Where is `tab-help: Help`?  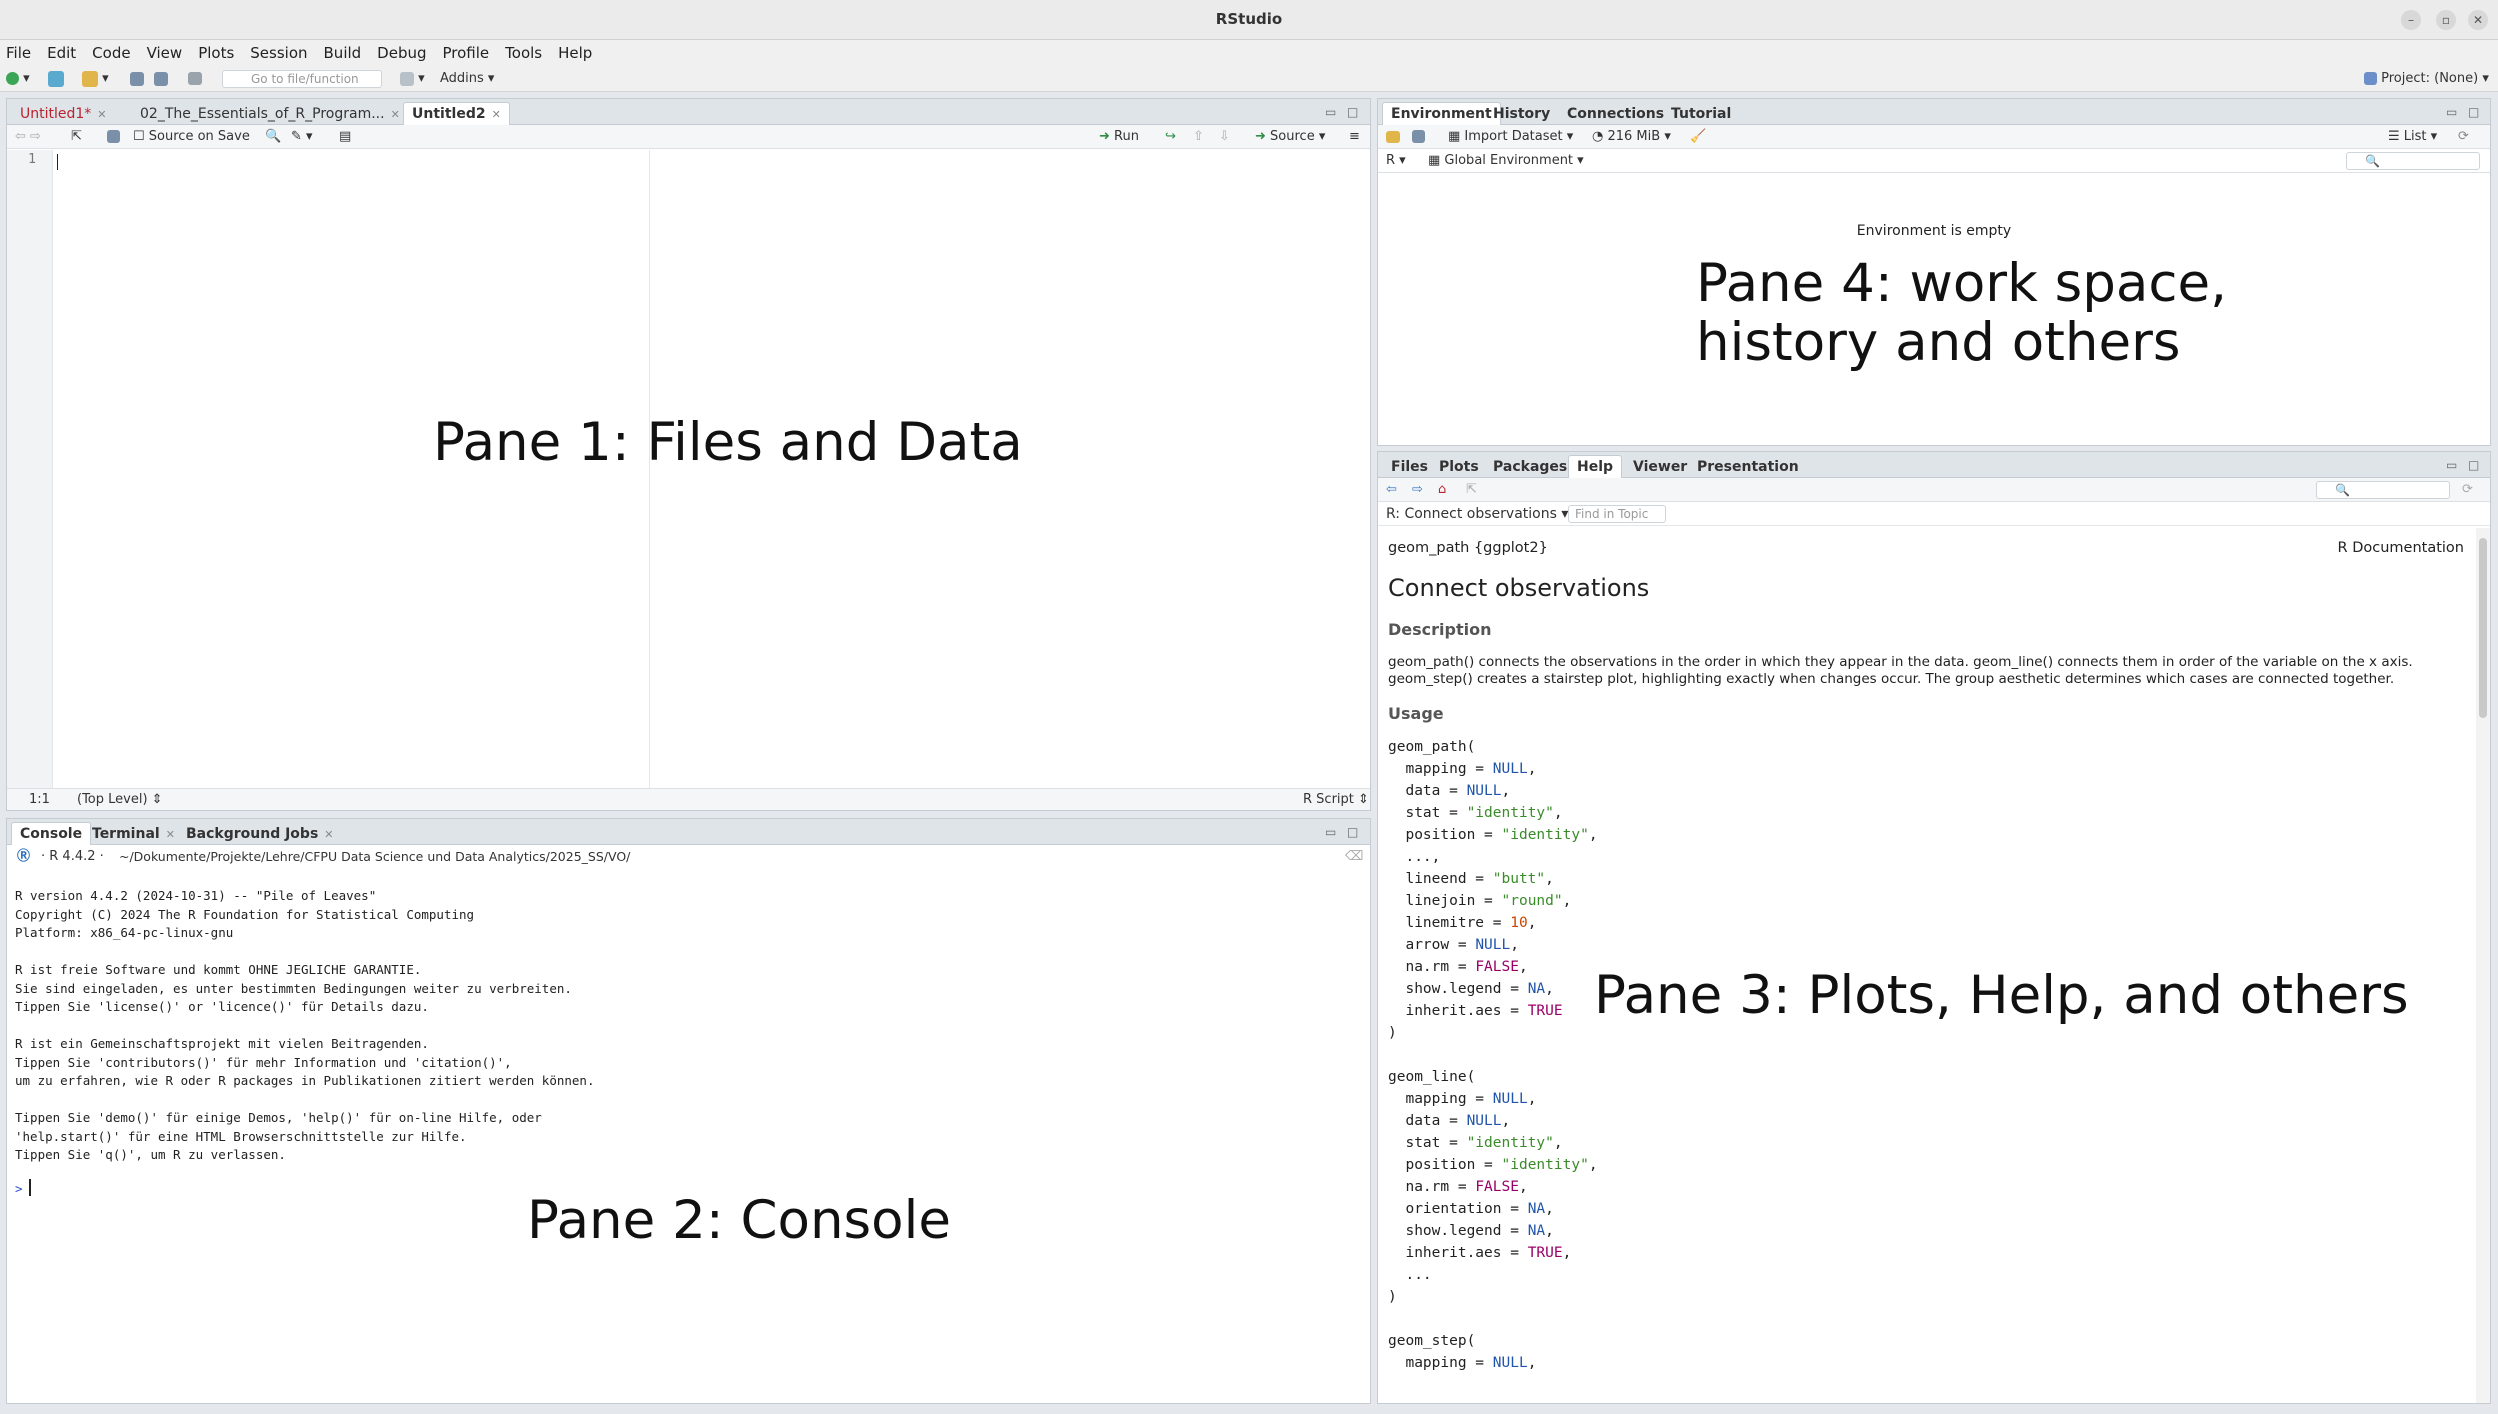
tab-help: Help is located at coordinates (1595, 466).